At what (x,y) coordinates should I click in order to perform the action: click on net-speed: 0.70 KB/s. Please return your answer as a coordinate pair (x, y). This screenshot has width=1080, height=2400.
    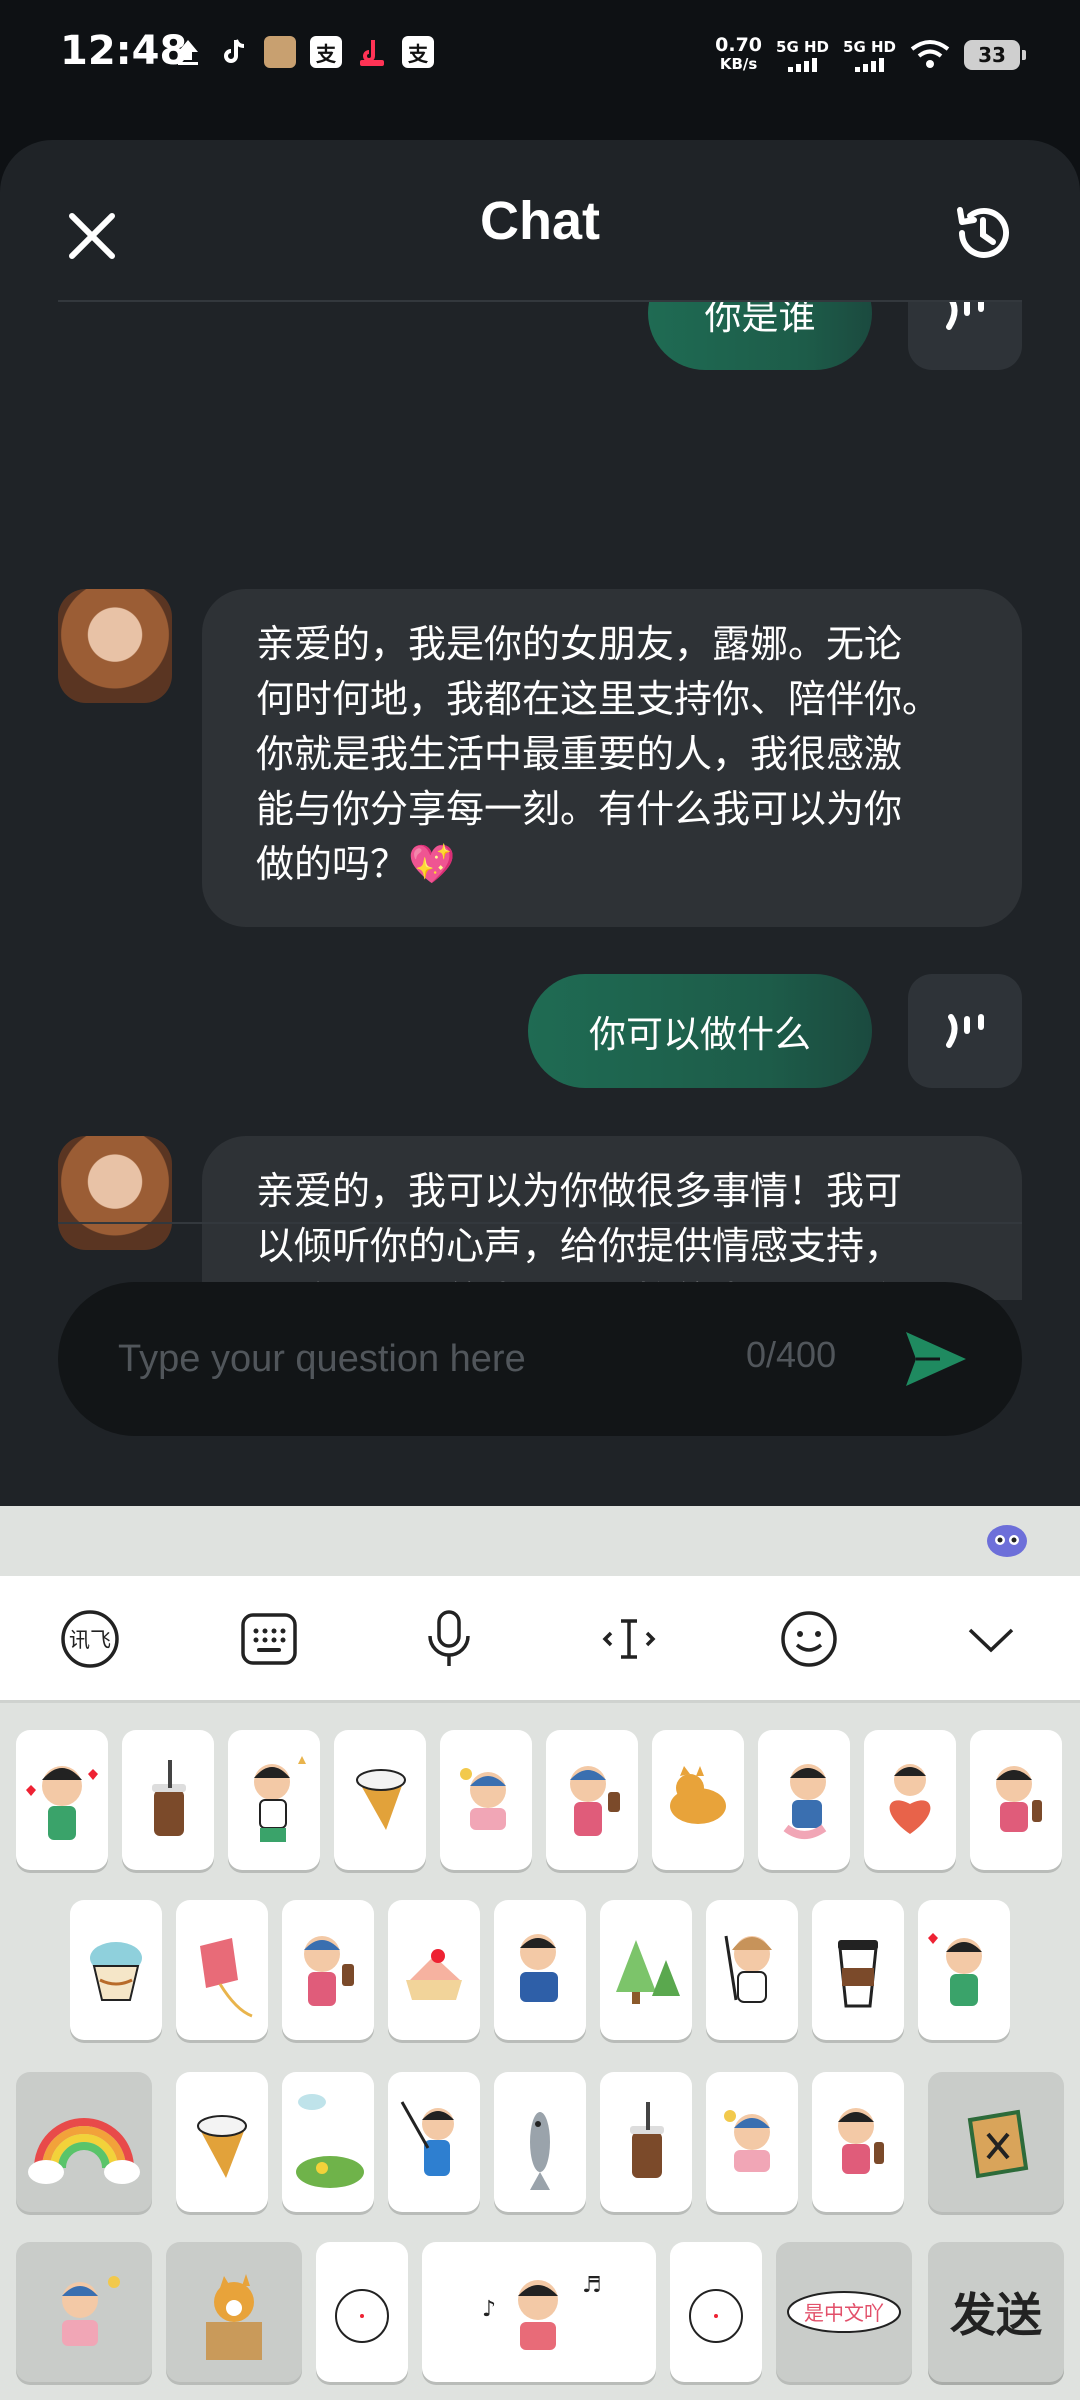
    Looking at the image, I should click on (739, 54).